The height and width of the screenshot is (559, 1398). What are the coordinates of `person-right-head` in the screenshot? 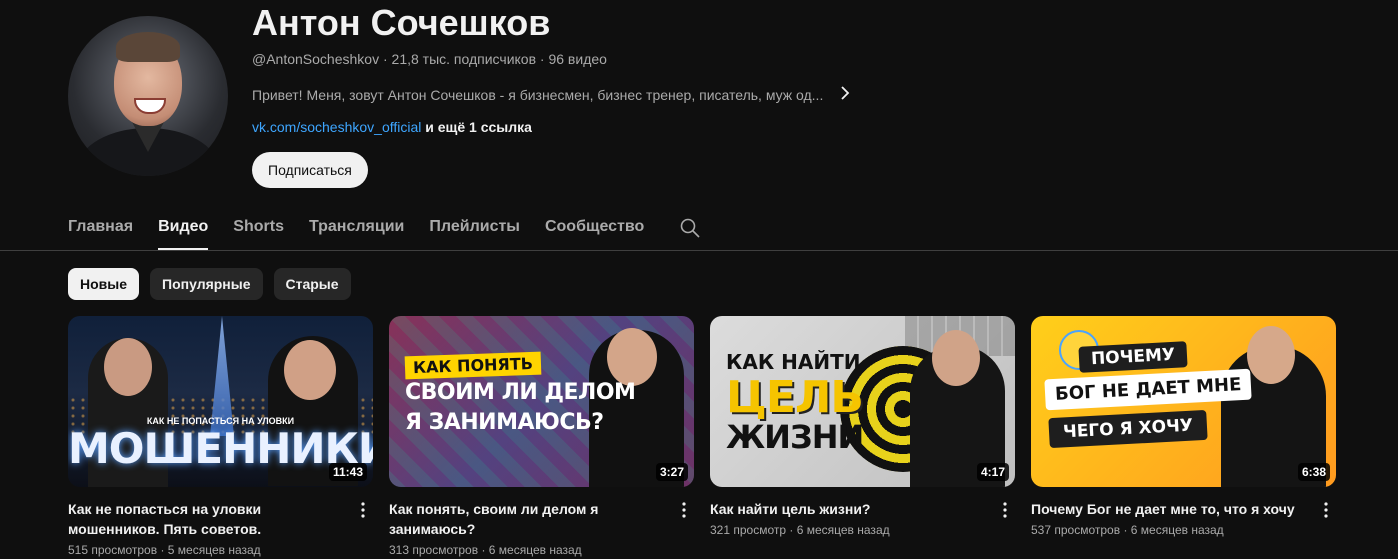 It's located at (310, 370).